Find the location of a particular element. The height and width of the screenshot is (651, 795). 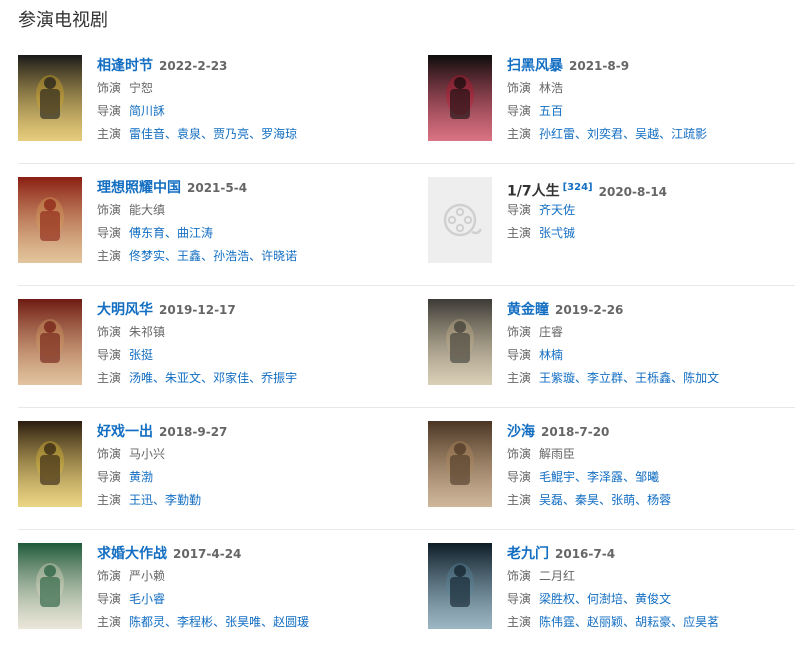

show-title: 沙海 is located at coordinates (521, 432).